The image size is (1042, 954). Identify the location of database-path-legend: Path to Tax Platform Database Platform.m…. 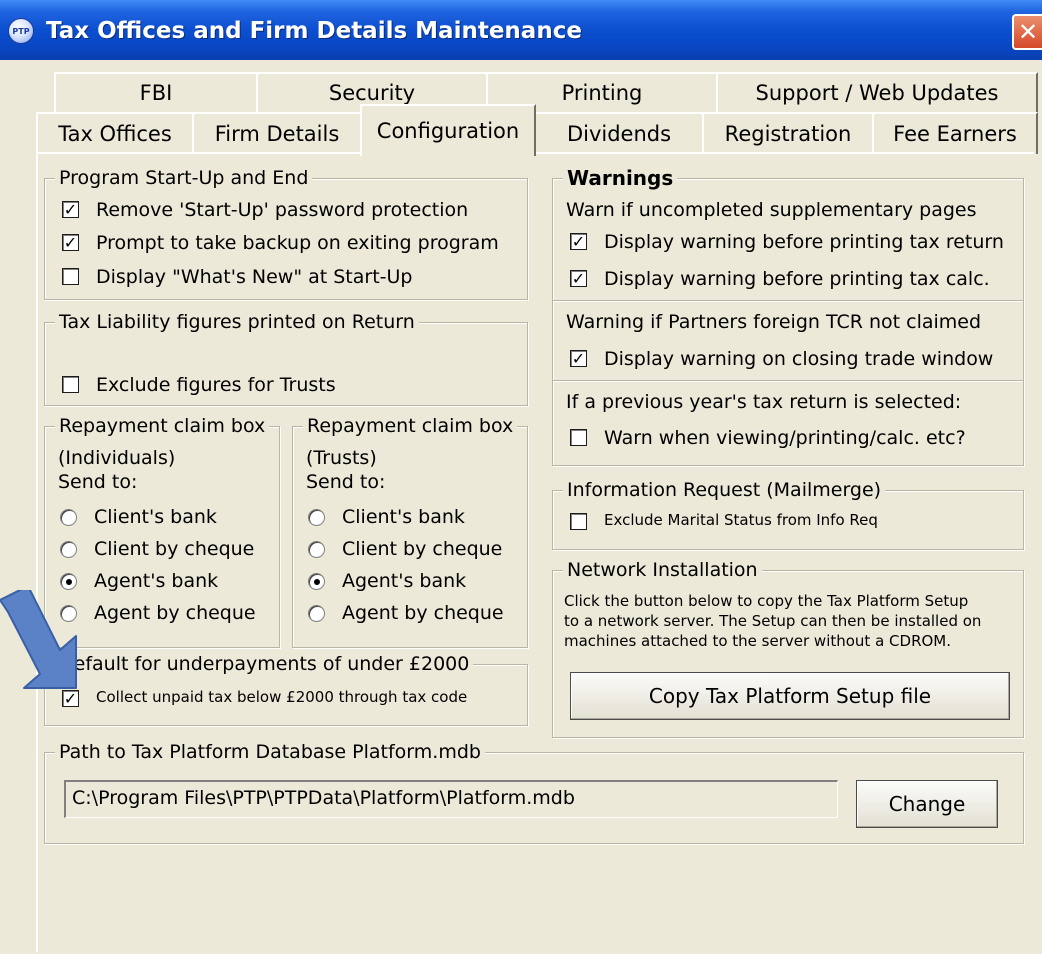
(270, 752).